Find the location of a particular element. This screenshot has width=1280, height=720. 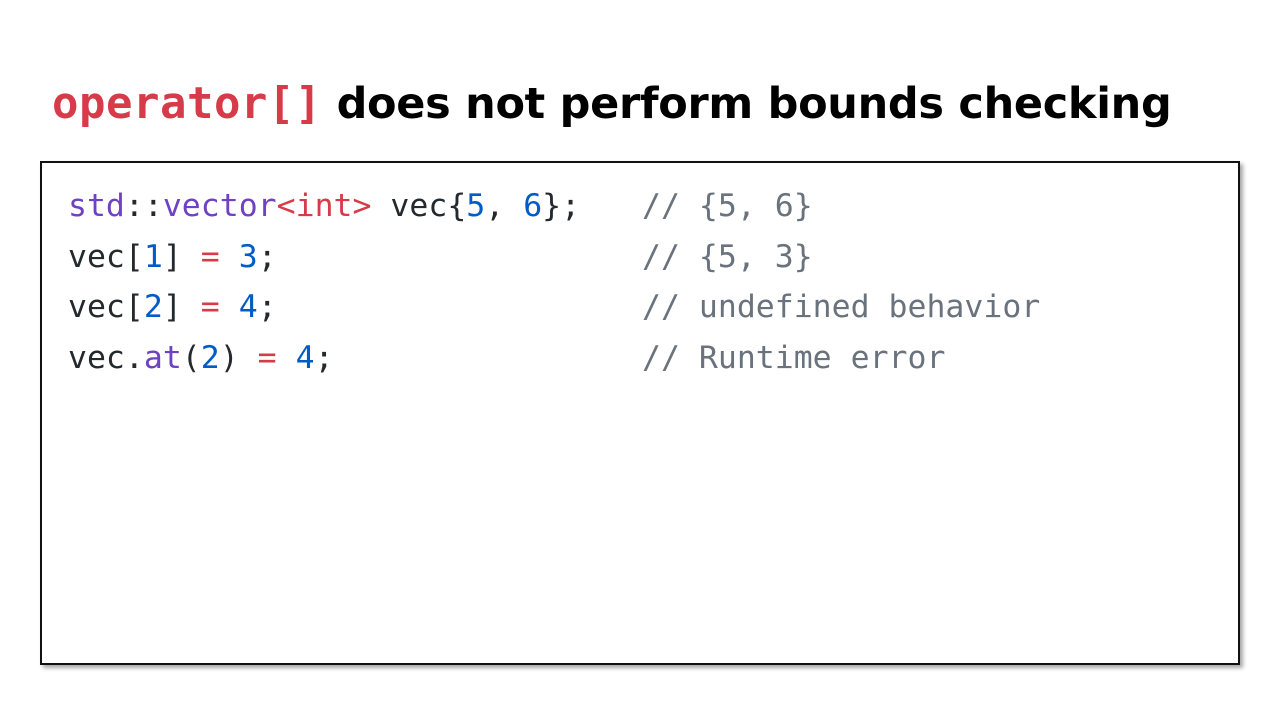

code-token: :: is located at coordinates (143, 206).